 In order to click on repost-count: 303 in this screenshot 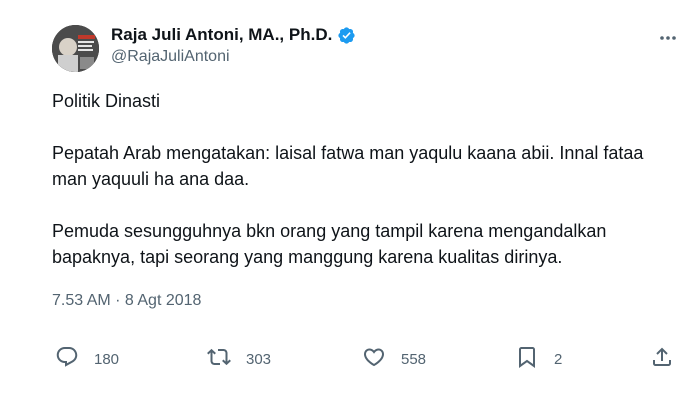, I will do `click(259, 359)`.